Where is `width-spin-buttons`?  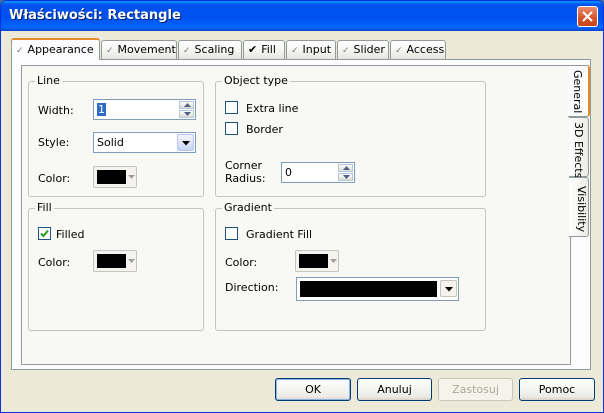 width-spin-buttons is located at coordinates (186, 109).